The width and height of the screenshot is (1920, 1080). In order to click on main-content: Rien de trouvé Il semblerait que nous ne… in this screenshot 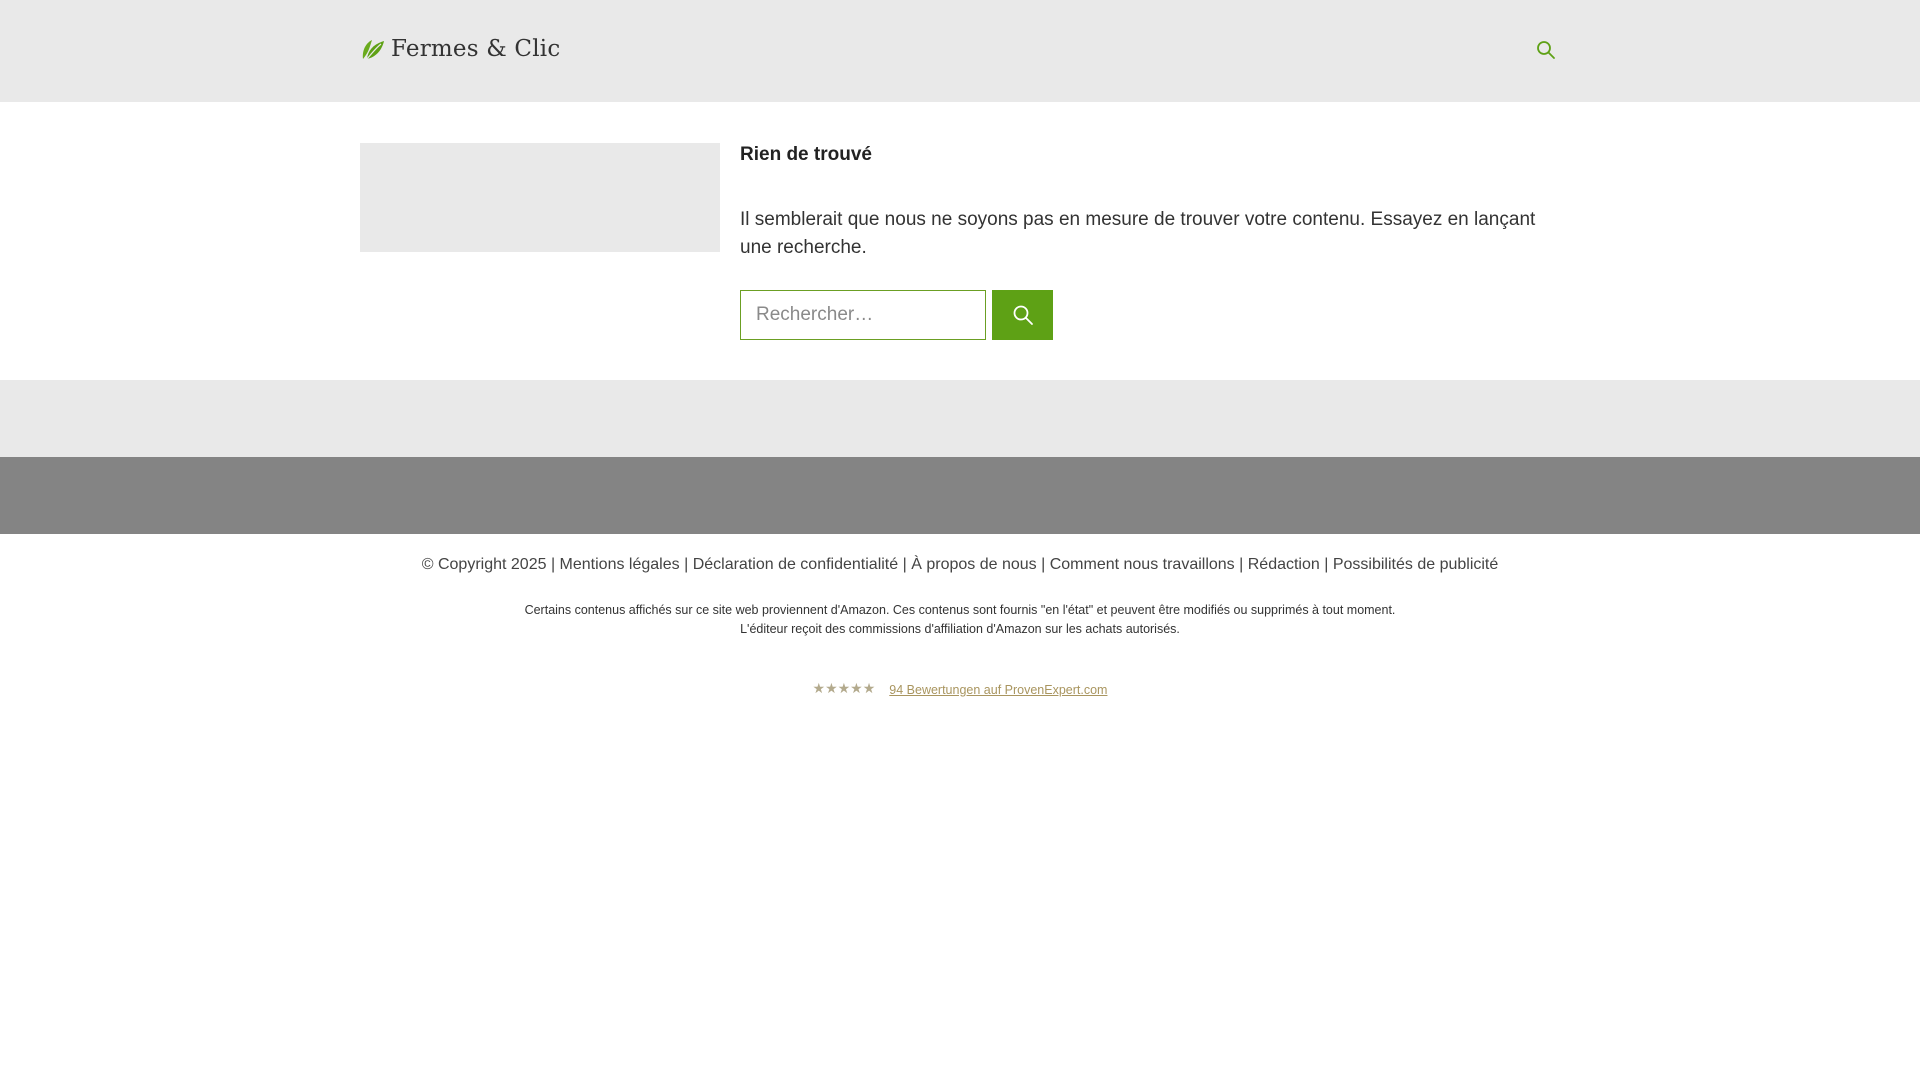, I will do `click(1150, 202)`.